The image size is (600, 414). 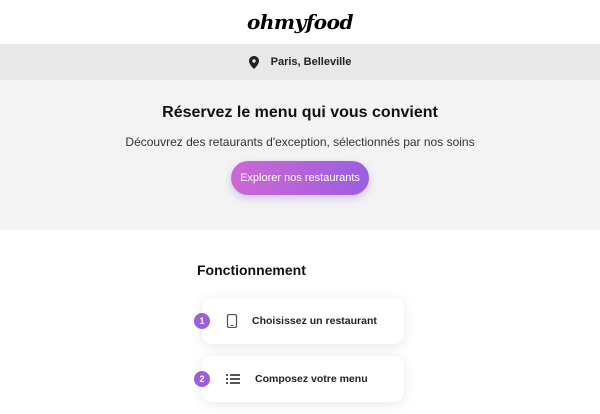 I want to click on step-card-2: 2 Composez votre menu, so click(x=299, y=379).